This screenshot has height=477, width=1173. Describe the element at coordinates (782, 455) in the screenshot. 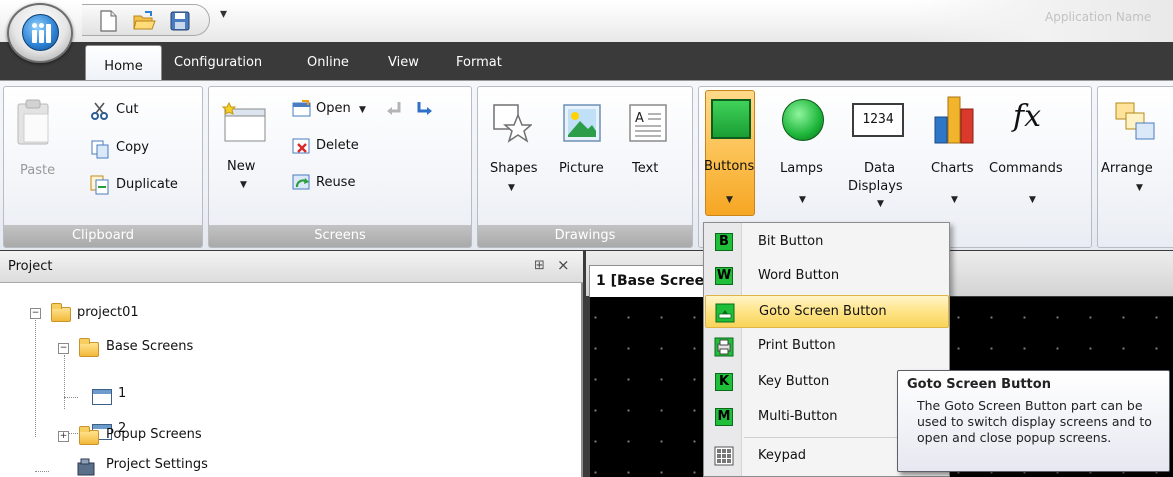

I see `menu-item-label: Keypad` at that location.